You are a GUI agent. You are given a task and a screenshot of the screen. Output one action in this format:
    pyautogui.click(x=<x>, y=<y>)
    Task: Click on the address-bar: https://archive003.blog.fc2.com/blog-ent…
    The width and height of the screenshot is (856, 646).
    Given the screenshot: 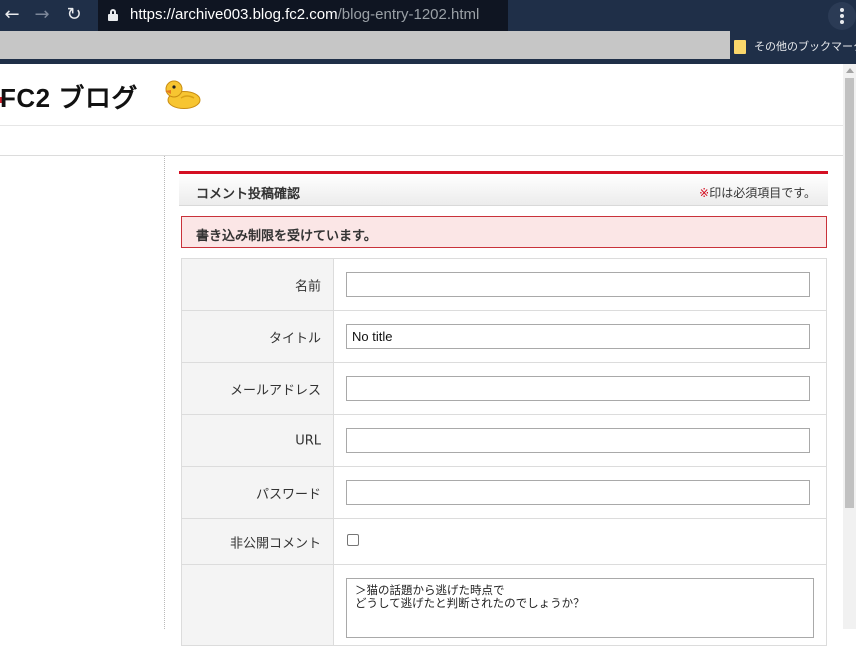 What is the action you would take?
    pyautogui.click(x=303, y=15)
    